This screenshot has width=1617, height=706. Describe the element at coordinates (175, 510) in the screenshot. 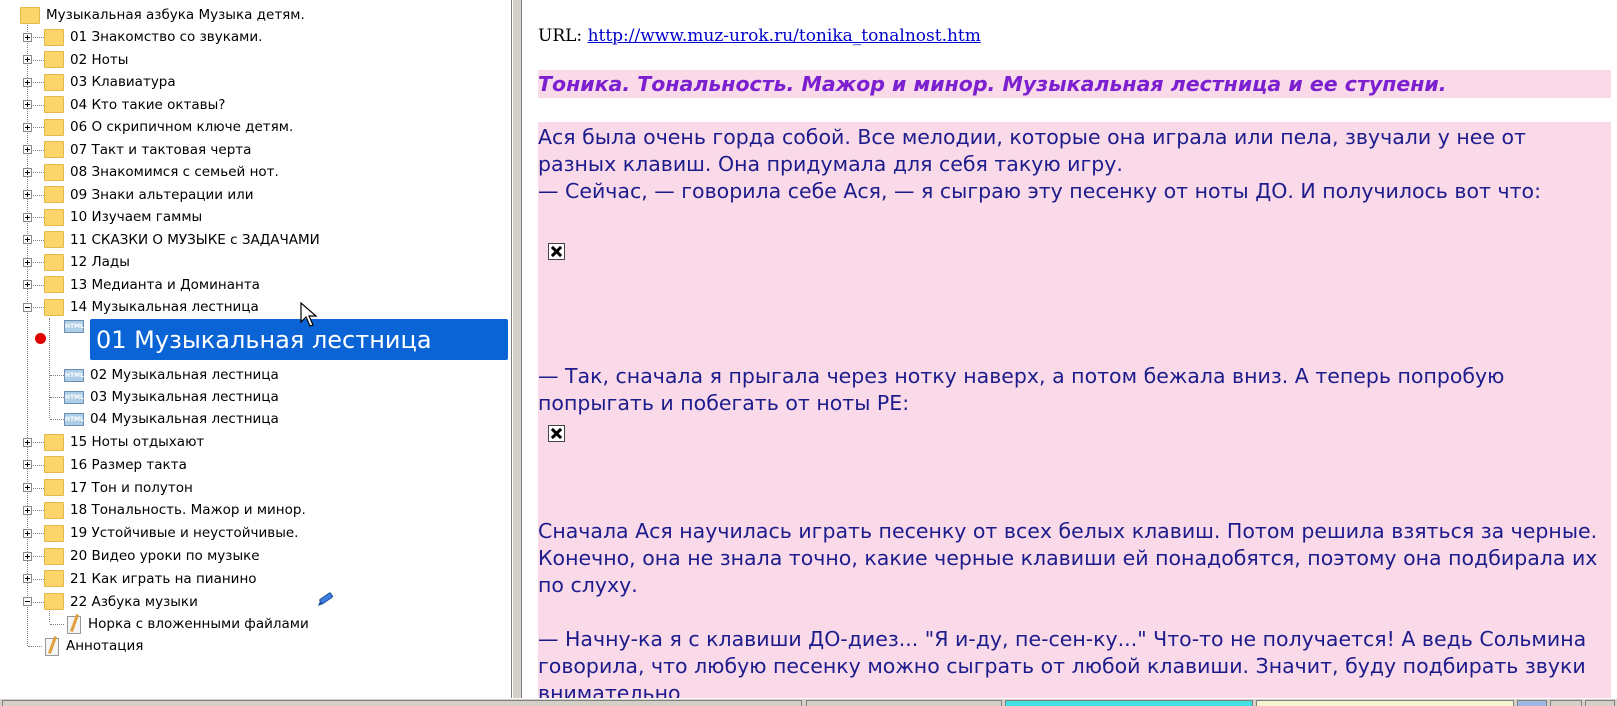

I see `tree-folder: 18 Тональность. Мажор и минор.` at that location.